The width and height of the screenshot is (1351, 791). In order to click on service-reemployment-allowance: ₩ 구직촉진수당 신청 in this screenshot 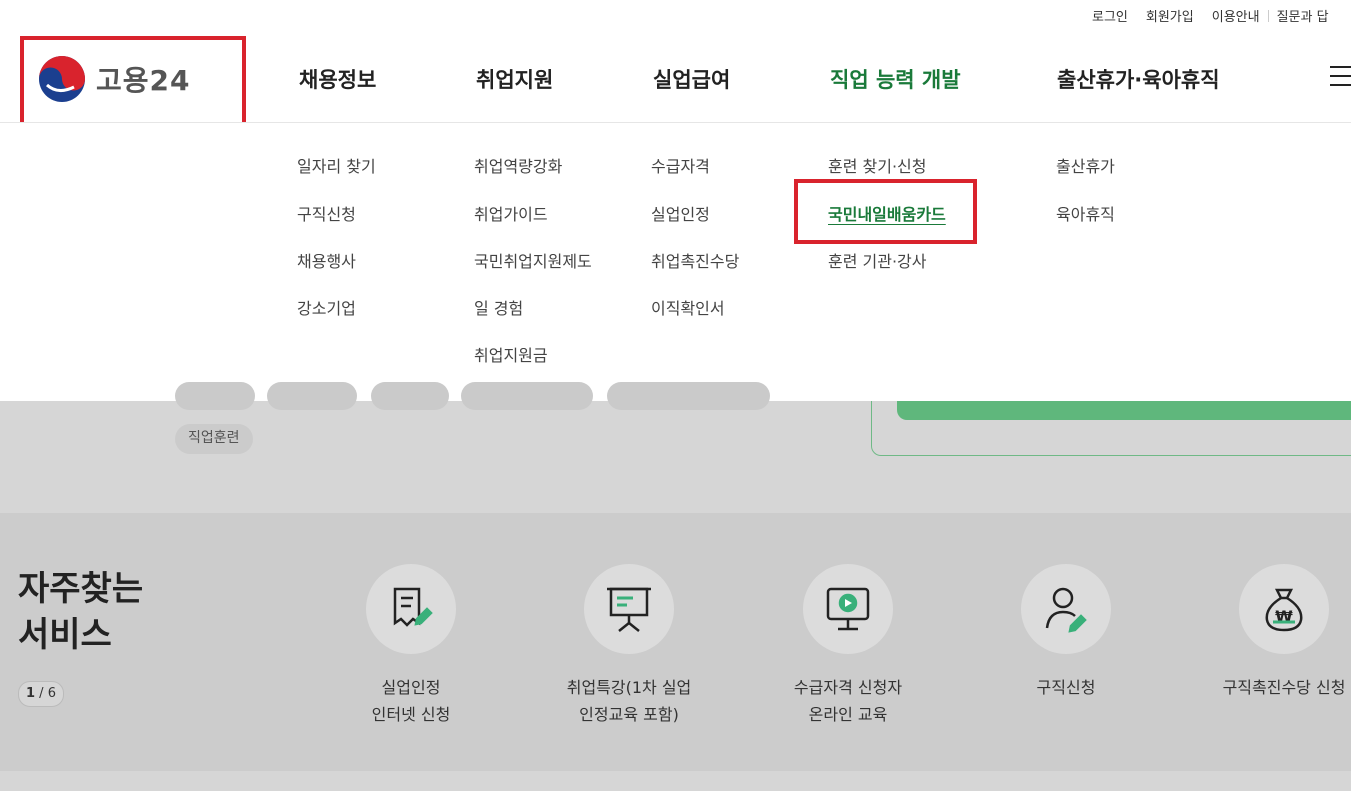, I will do `click(1267, 632)`.